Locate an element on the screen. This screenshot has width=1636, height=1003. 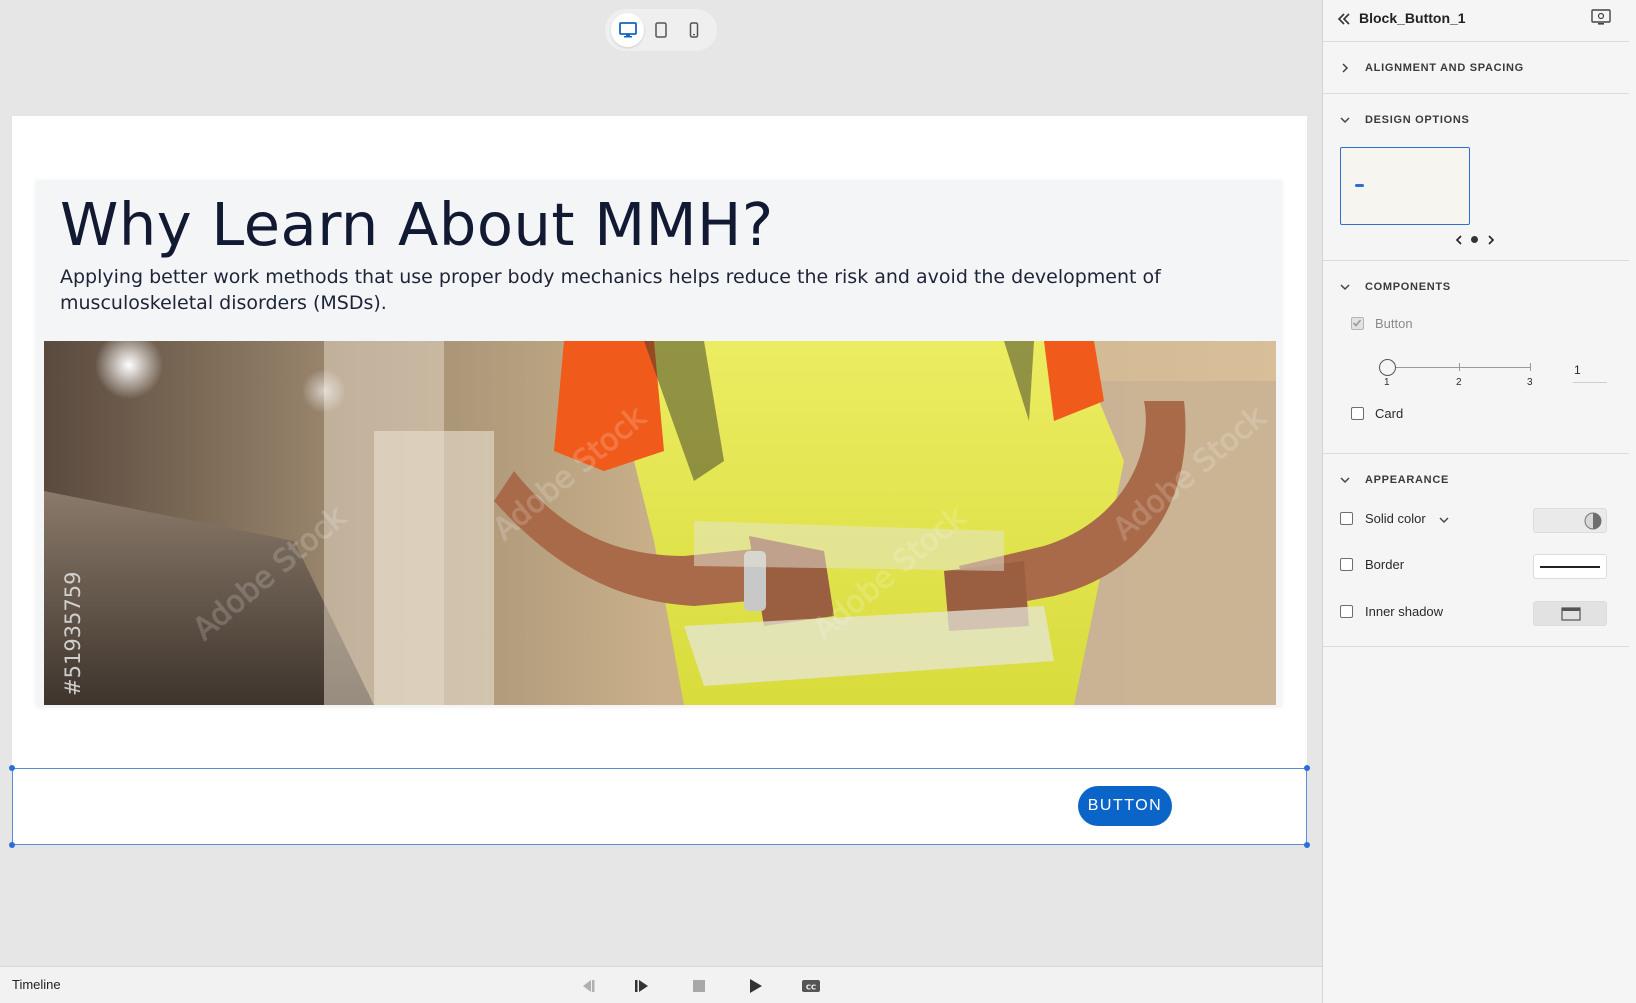
checkmark-icon is located at coordinates (1357, 323).